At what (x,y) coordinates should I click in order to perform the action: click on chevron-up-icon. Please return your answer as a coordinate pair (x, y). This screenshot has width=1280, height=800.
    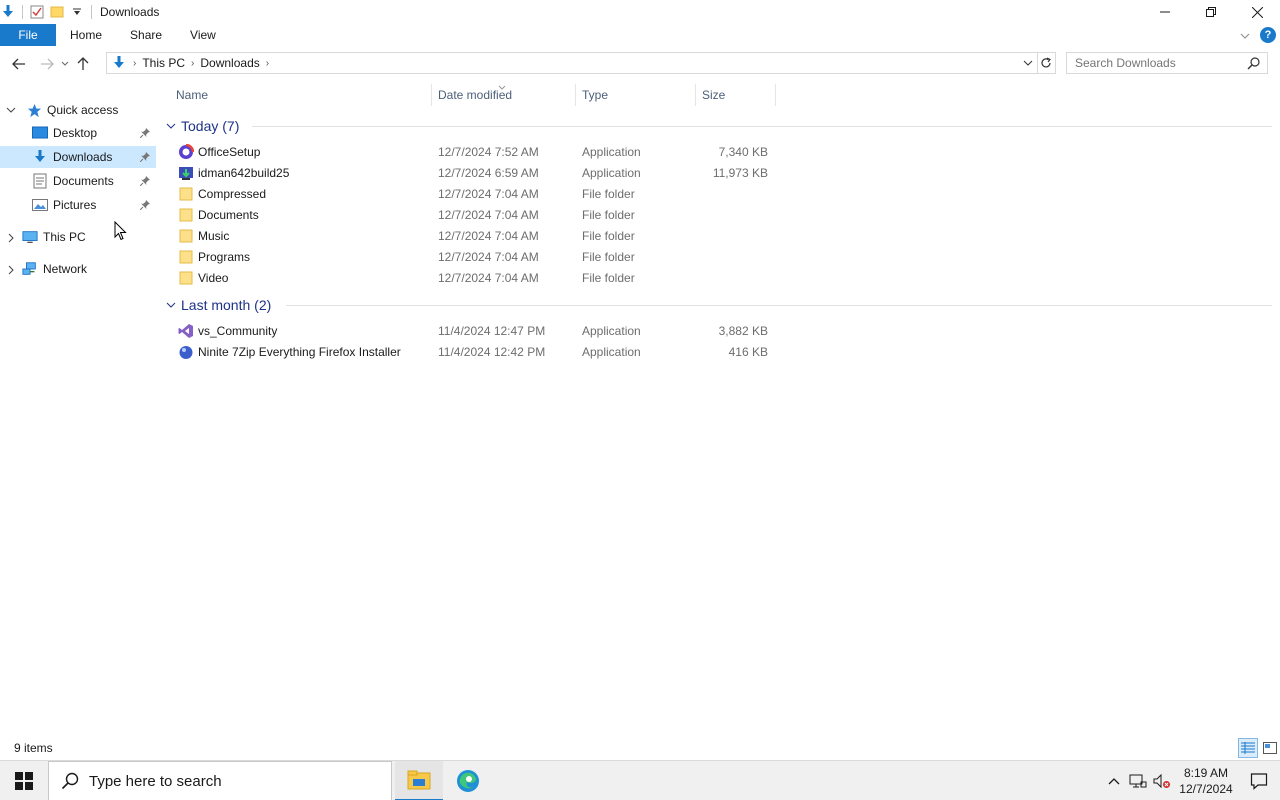
    Looking at the image, I should click on (1114, 781).